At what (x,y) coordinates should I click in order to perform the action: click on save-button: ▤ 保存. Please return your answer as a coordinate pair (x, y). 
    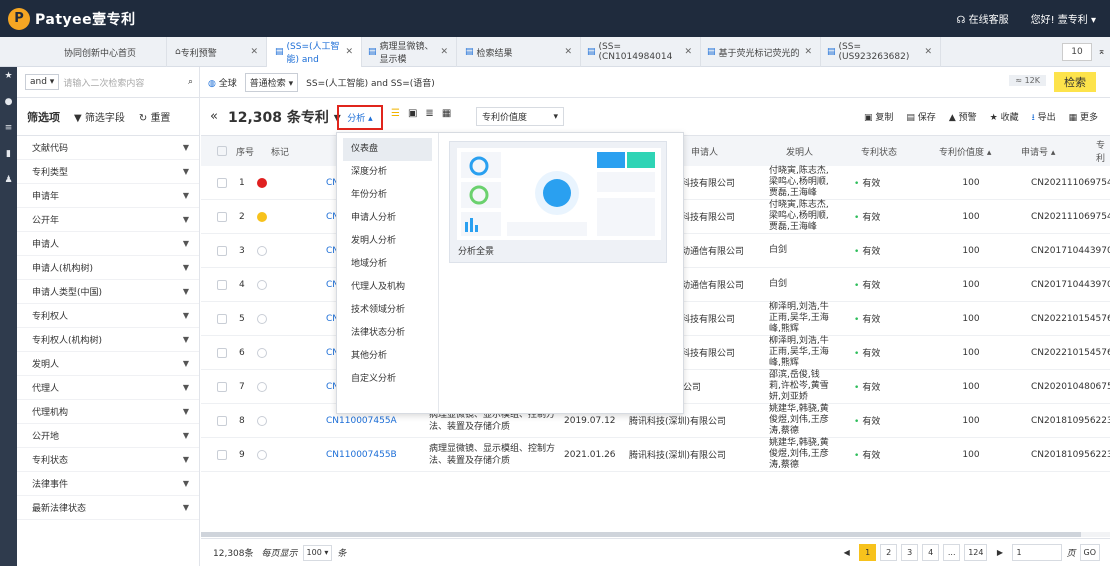
    Looking at the image, I should click on (920, 118).